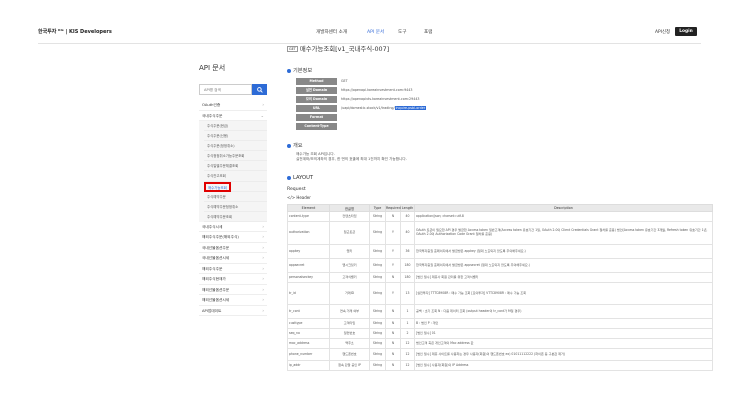  I want to click on brand-logo: 한국투자 ᴷᴵˢ | KIS Developers, so click(75, 31).